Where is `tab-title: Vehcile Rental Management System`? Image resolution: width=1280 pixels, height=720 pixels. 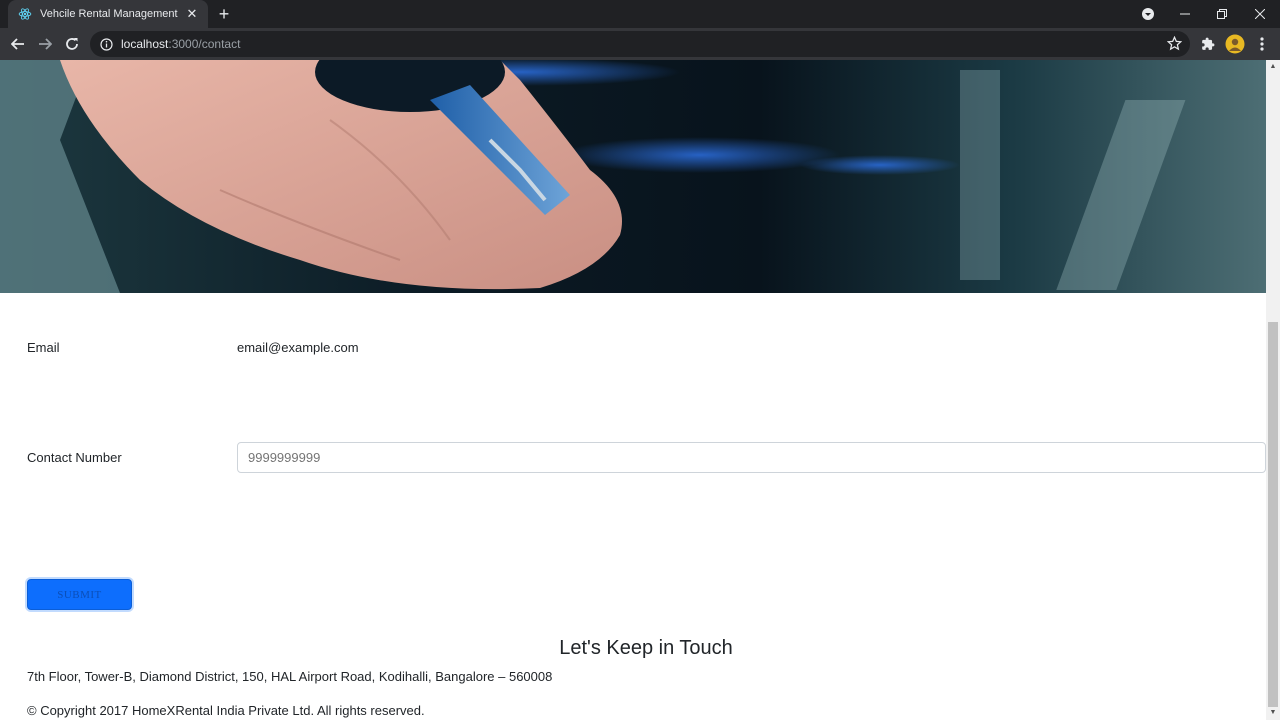
tab-title: Vehcile Rental Management System is located at coordinates (110, 14).